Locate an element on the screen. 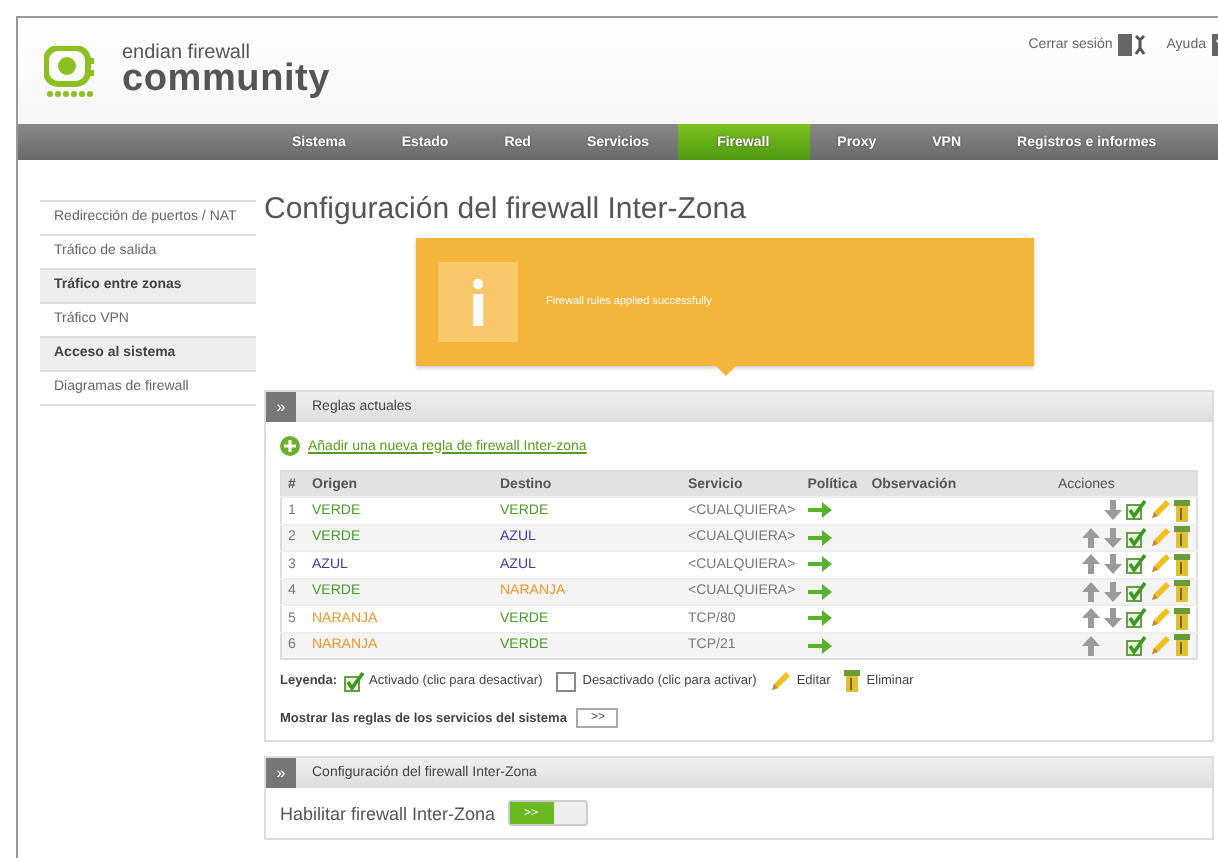 The width and height of the screenshot is (1218, 858). page-title: Configuración del firewall Inter-Zona is located at coordinates (506, 211).